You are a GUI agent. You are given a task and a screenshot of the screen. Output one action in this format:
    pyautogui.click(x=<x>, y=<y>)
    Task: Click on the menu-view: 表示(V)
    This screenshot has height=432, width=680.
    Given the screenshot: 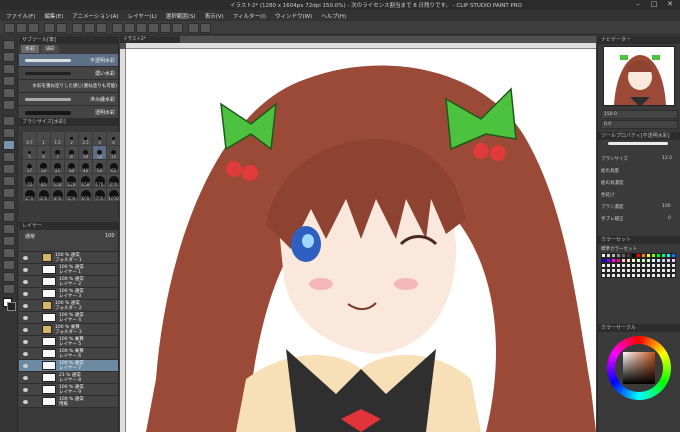 What is the action you would take?
    pyautogui.click(x=214, y=16)
    